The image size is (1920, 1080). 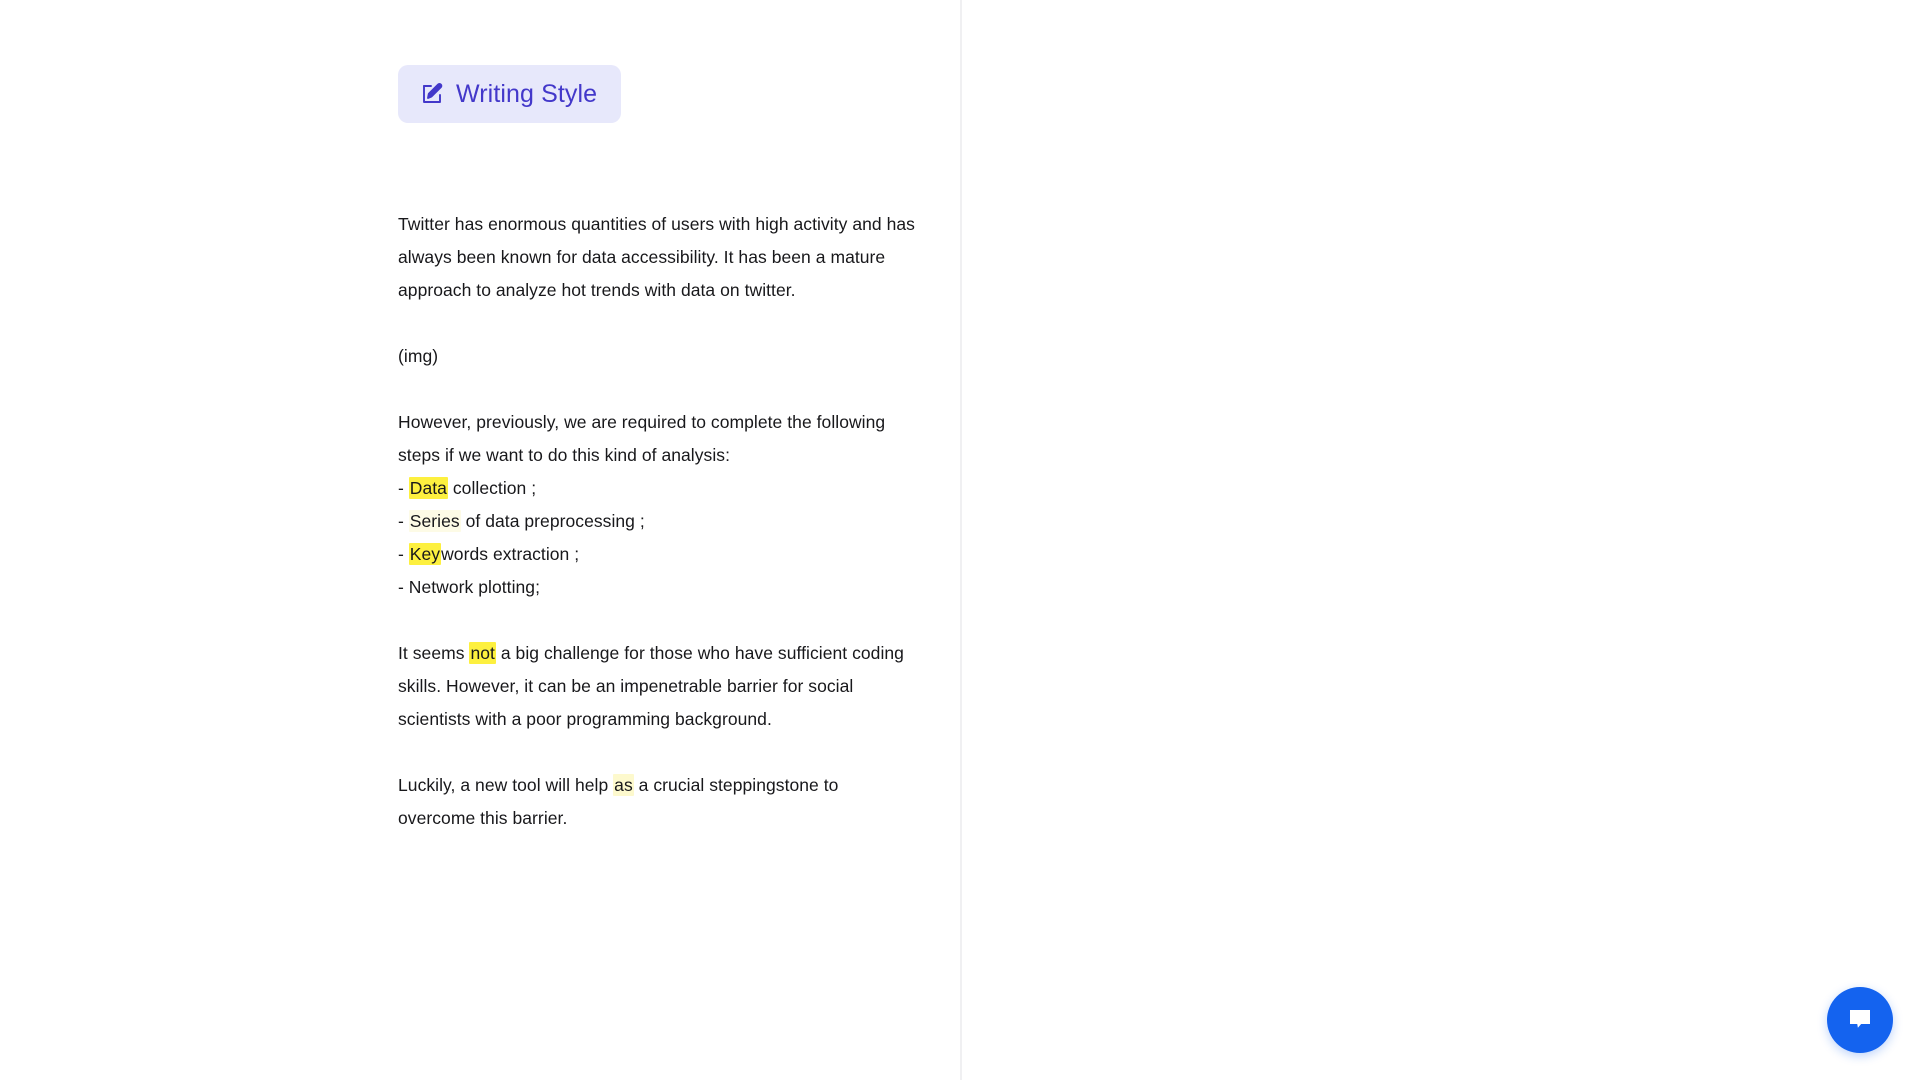 What do you see at coordinates (434, 521) in the screenshot?
I see `highlight-series: Series` at bounding box center [434, 521].